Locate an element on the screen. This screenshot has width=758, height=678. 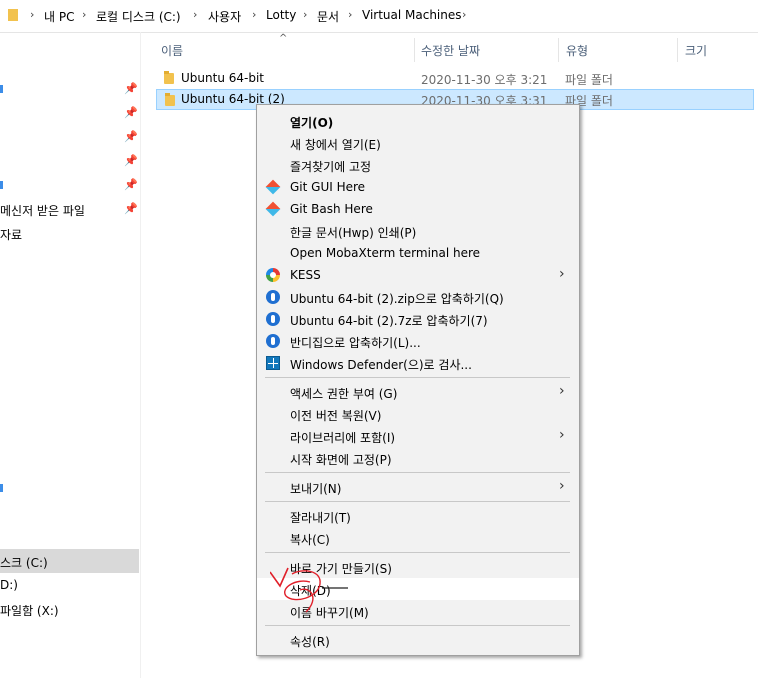
menu-label: 즐겨찾기에 고정 is located at coordinates (331, 167).